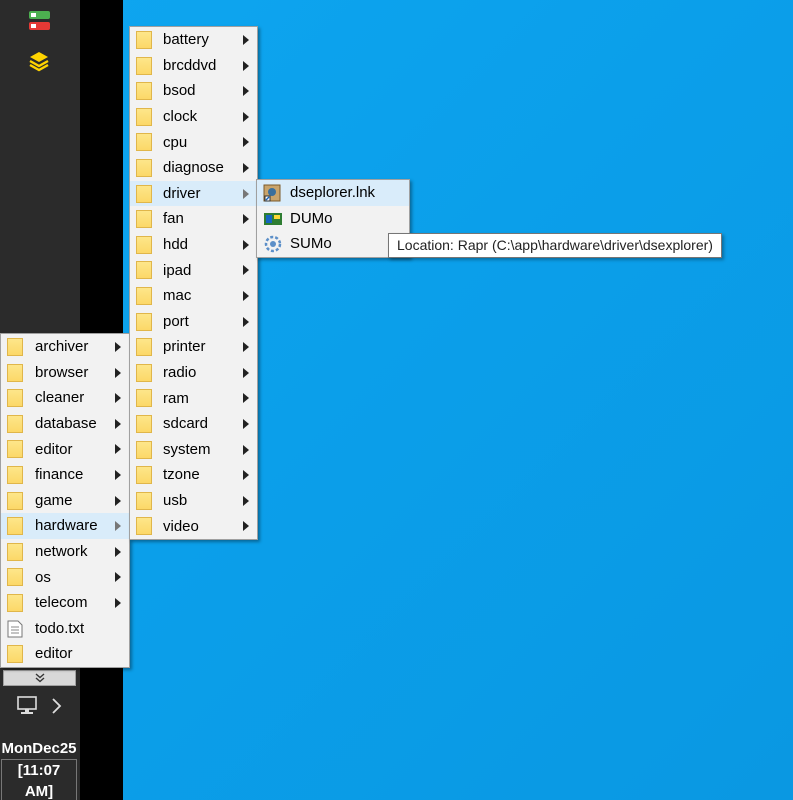 This screenshot has height=800, width=793. What do you see at coordinates (60, 398) in the screenshot?
I see `main-menu-item-label: cleaner` at bounding box center [60, 398].